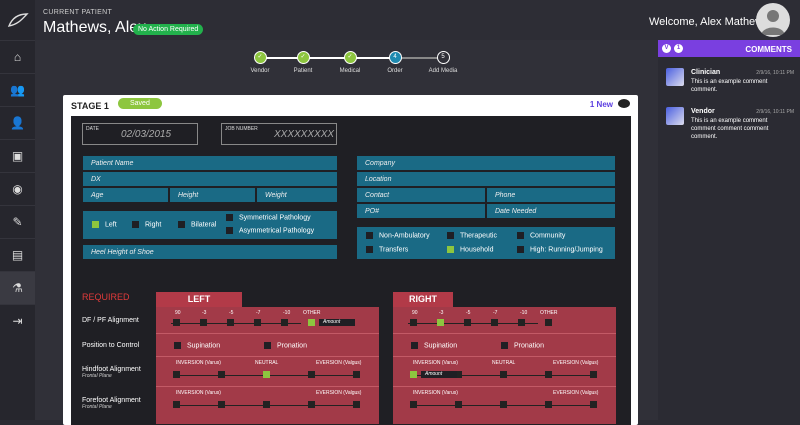  I want to click on stage-title: STAGE 1, so click(90, 106).